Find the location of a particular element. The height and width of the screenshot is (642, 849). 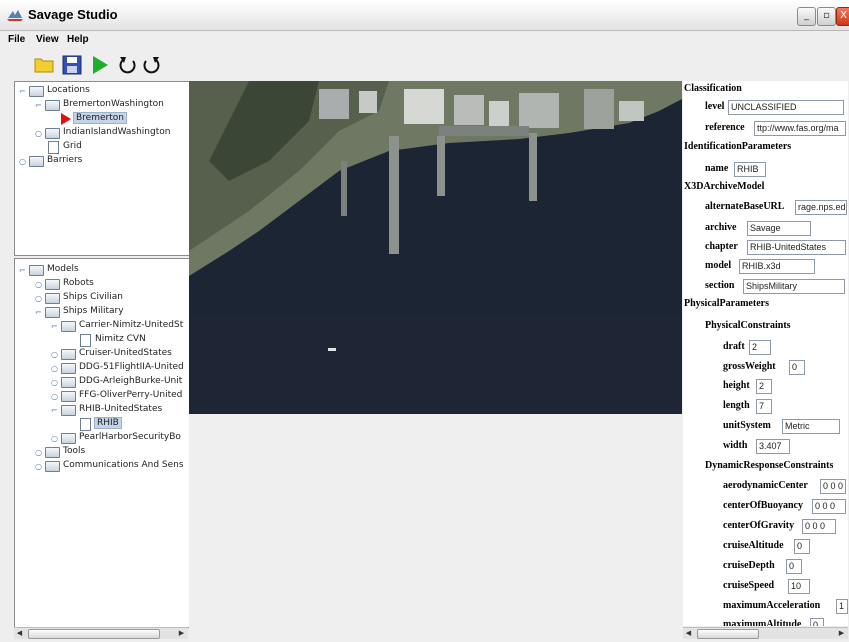

aerodynamic-center-label: aerodynamicCenter is located at coordinates (765, 485).